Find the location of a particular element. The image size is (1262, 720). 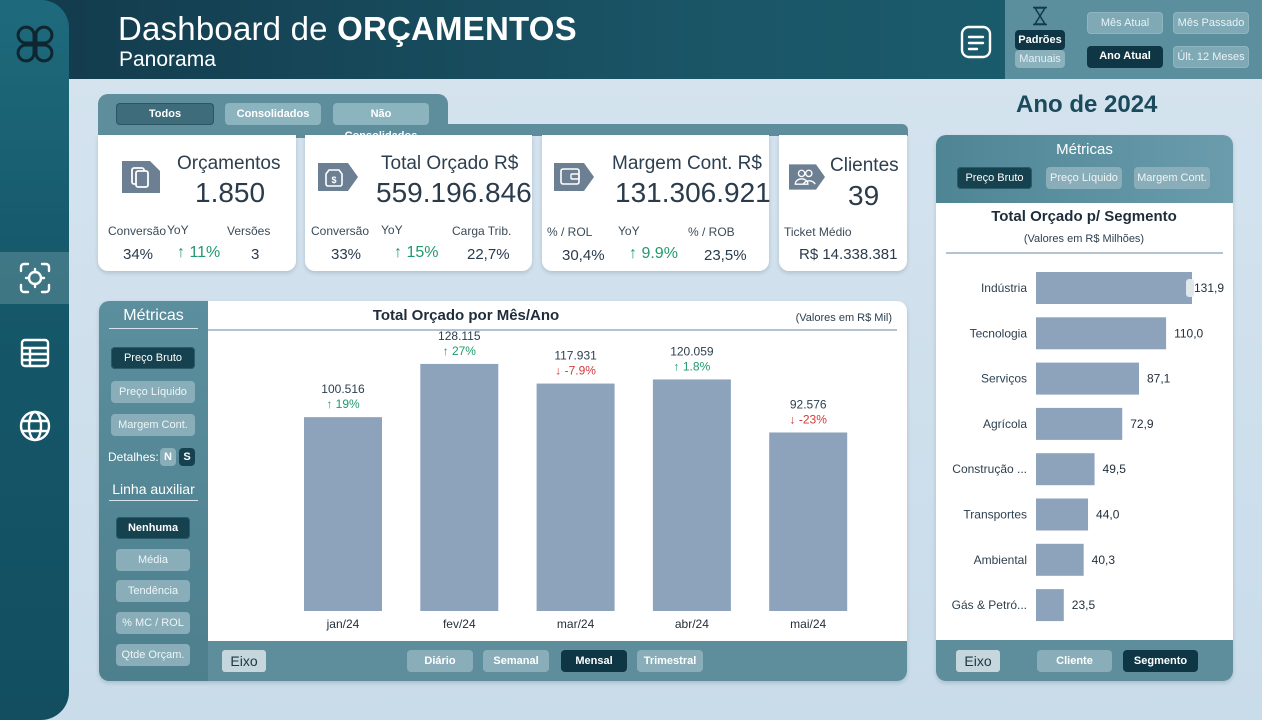

chart-subtitle: (Valores em R$ Mil) is located at coordinates (844, 318).